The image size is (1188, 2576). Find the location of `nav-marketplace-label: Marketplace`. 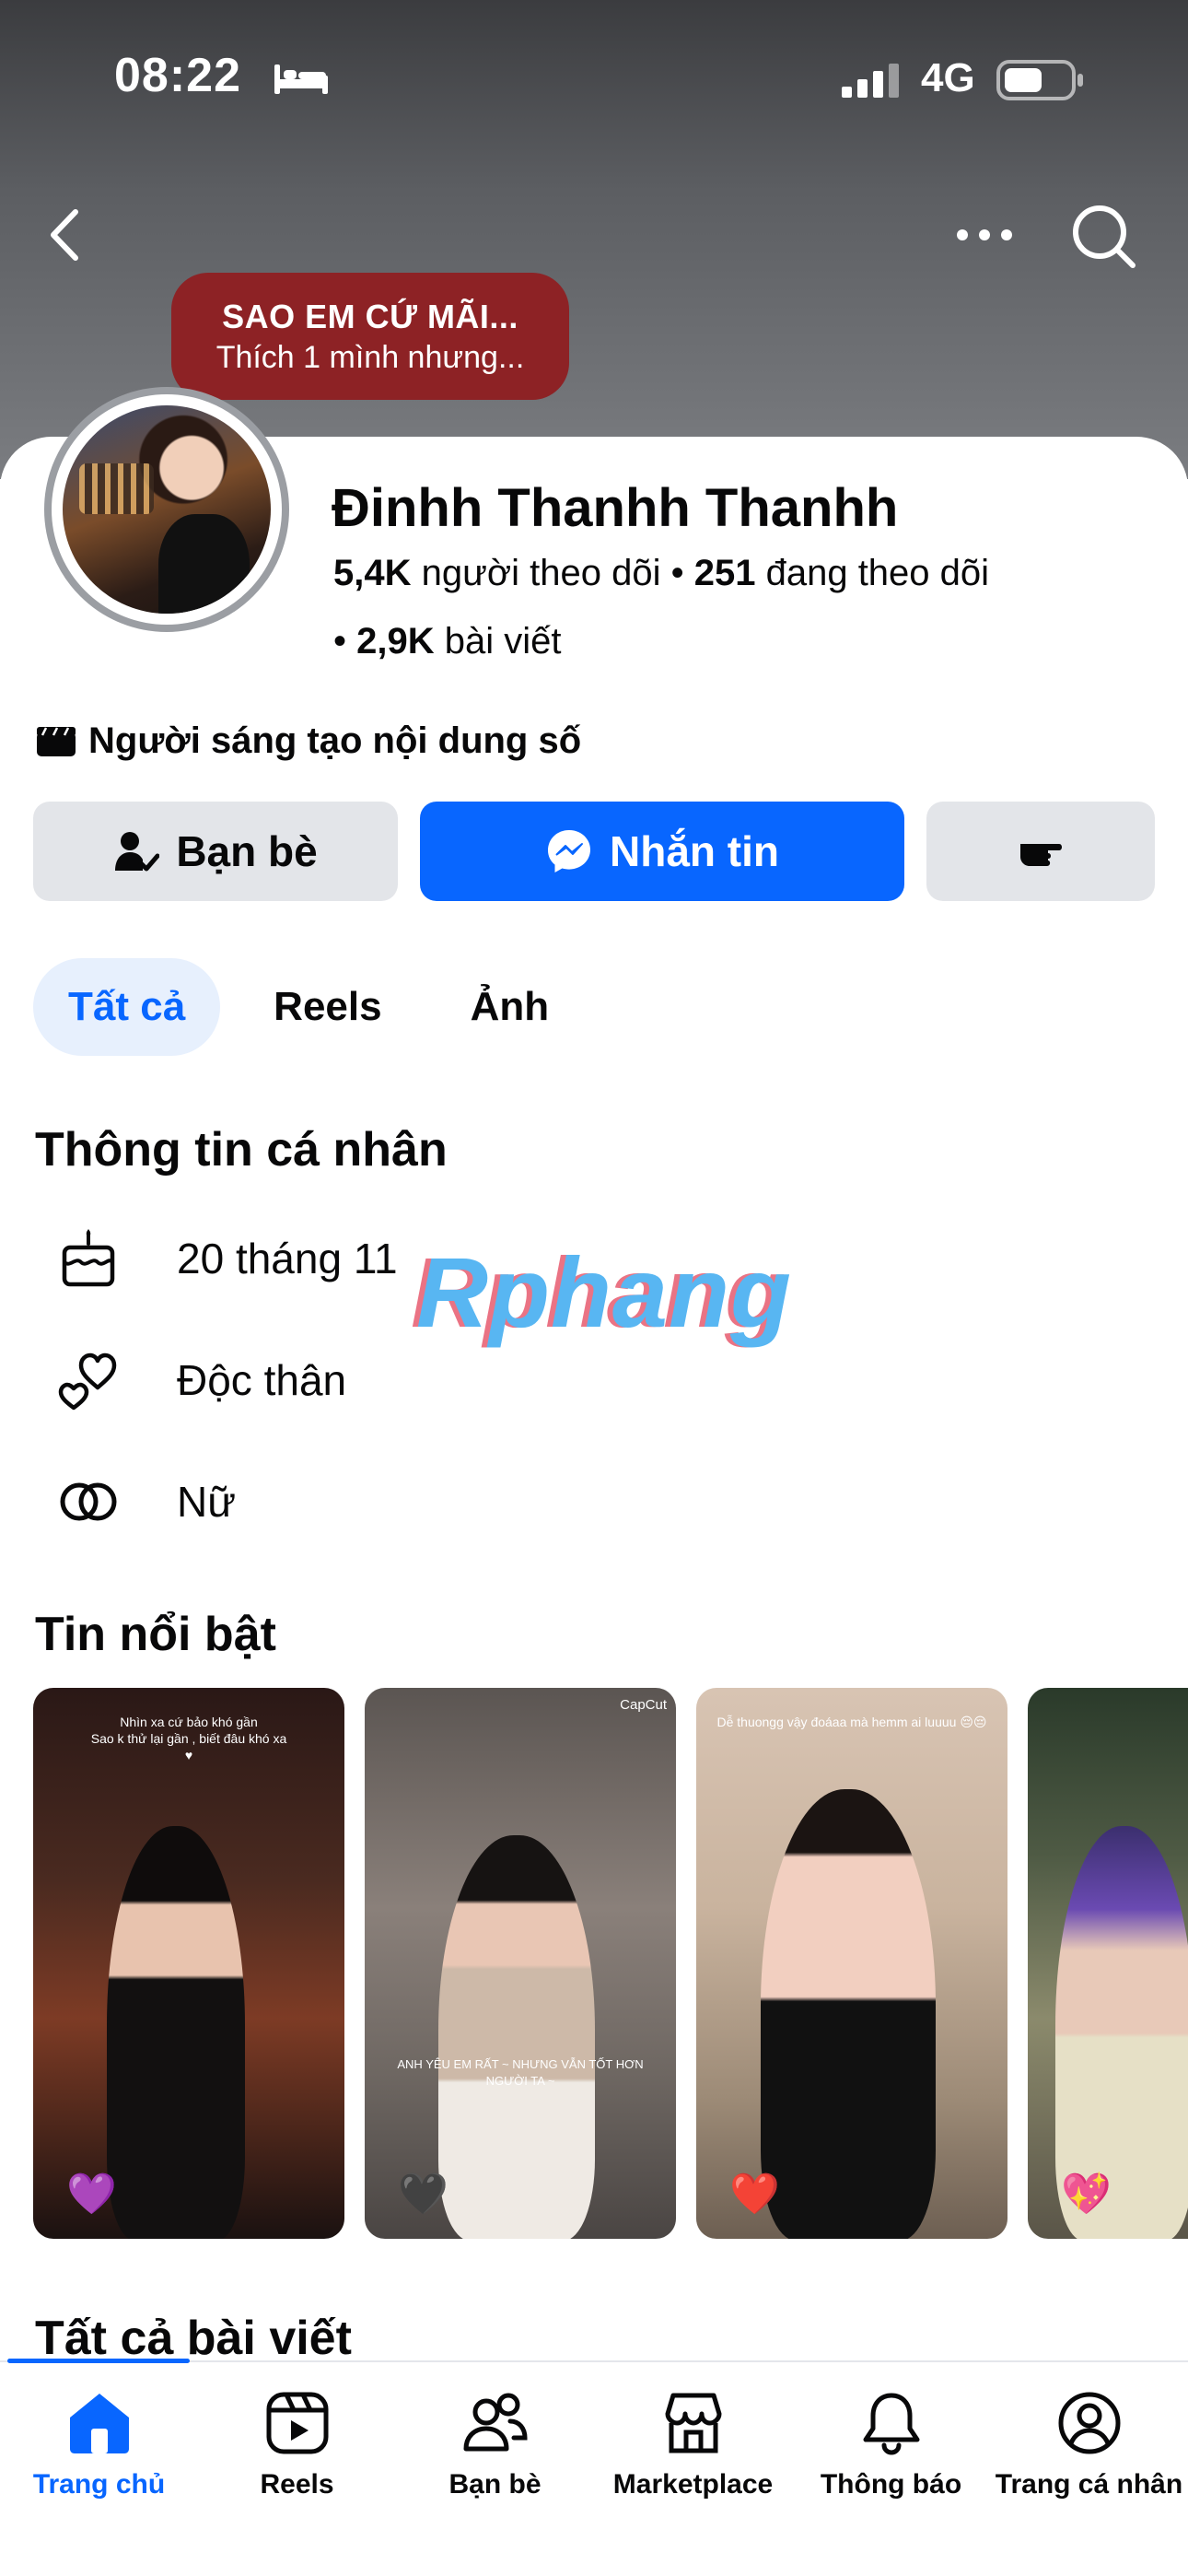

nav-marketplace-label: Marketplace is located at coordinates (693, 2484).